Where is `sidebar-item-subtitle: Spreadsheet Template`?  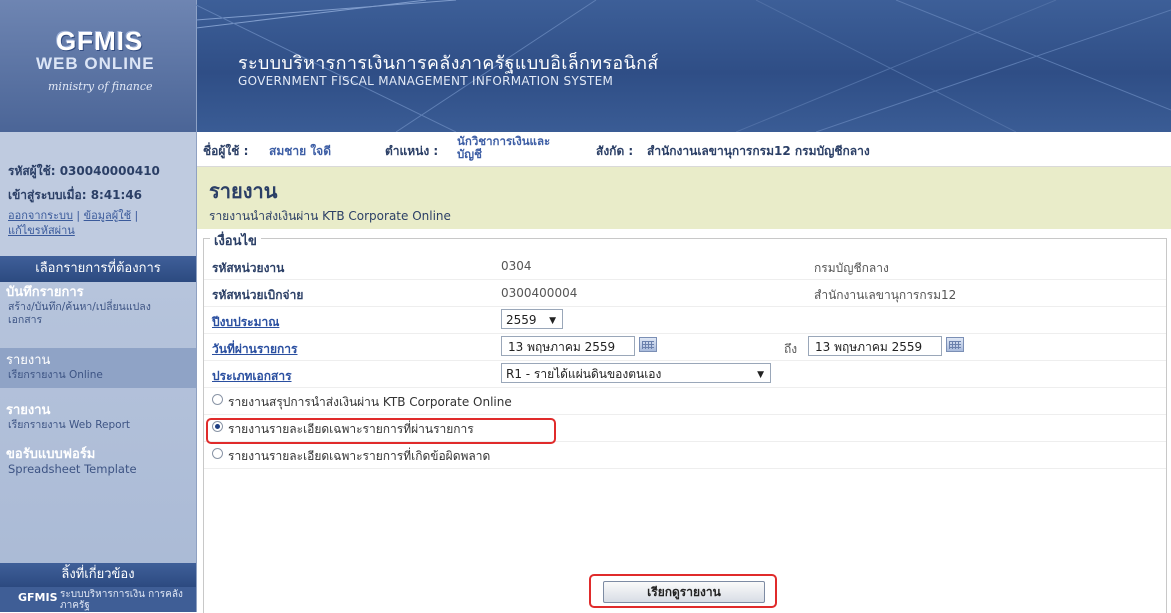 sidebar-item-subtitle: Spreadsheet Template is located at coordinates (72, 469).